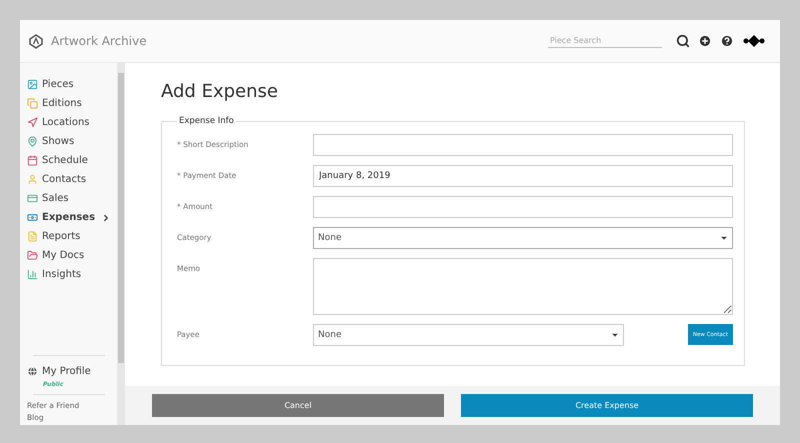  Describe the element at coordinates (72, 103) in the screenshot. I see `sidebar-item: Editions` at that location.